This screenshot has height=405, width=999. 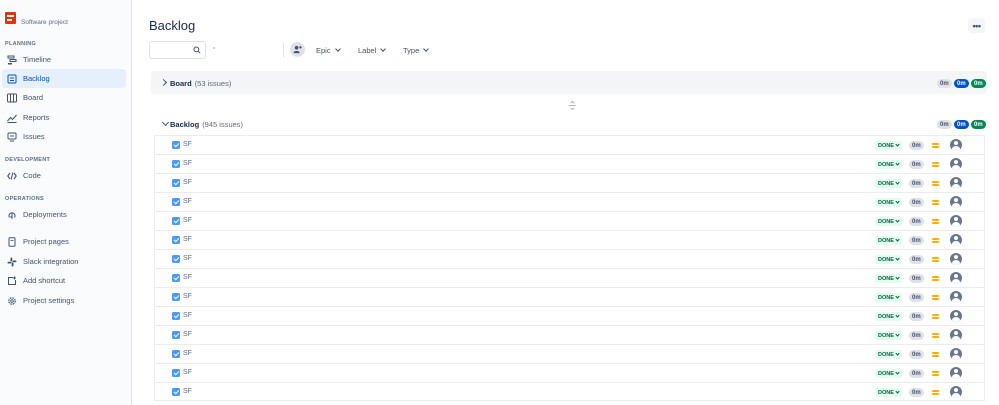 What do you see at coordinates (10, 18) in the screenshot?
I see `project-logo` at bounding box center [10, 18].